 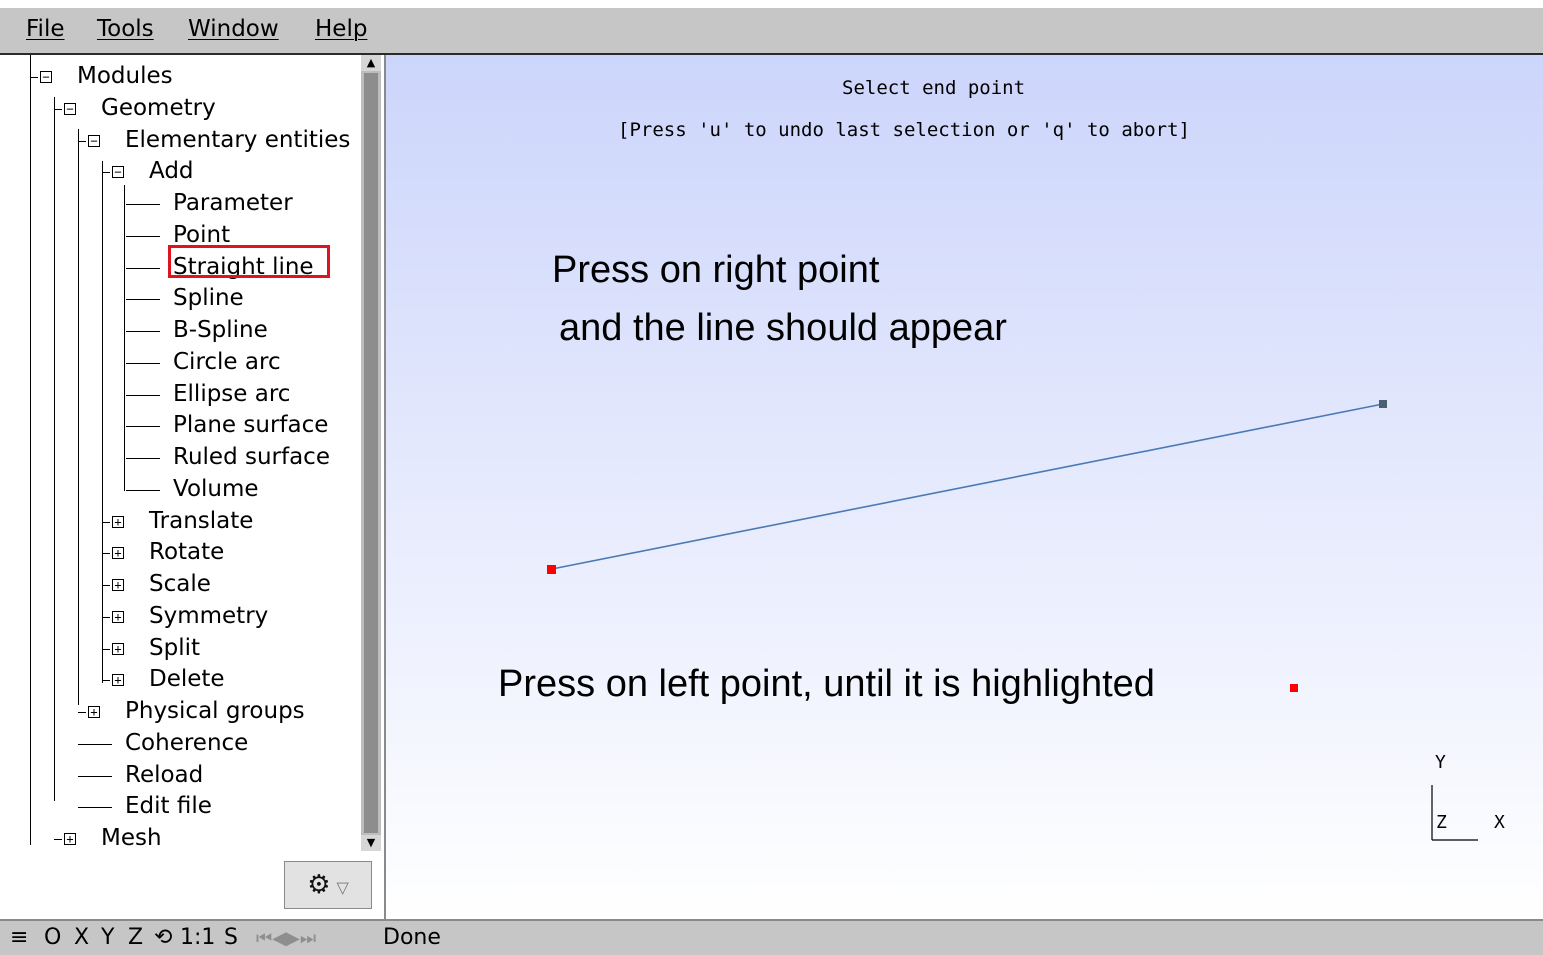 What do you see at coordinates (967, 486) in the screenshot?
I see `straight-line-entity` at bounding box center [967, 486].